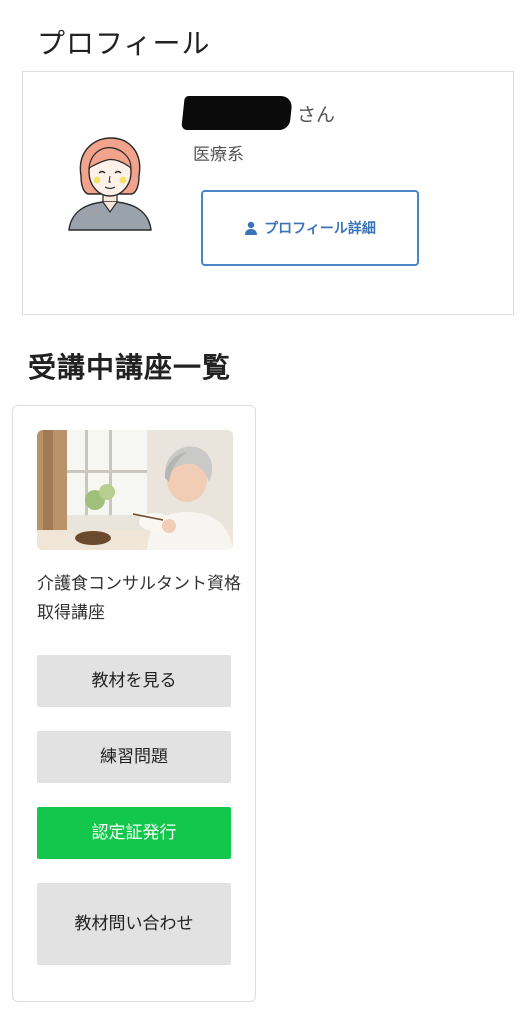  What do you see at coordinates (134, 681) in the screenshot?
I see `view-materials-button: 教材を見る` at bounding box center [134, 681].